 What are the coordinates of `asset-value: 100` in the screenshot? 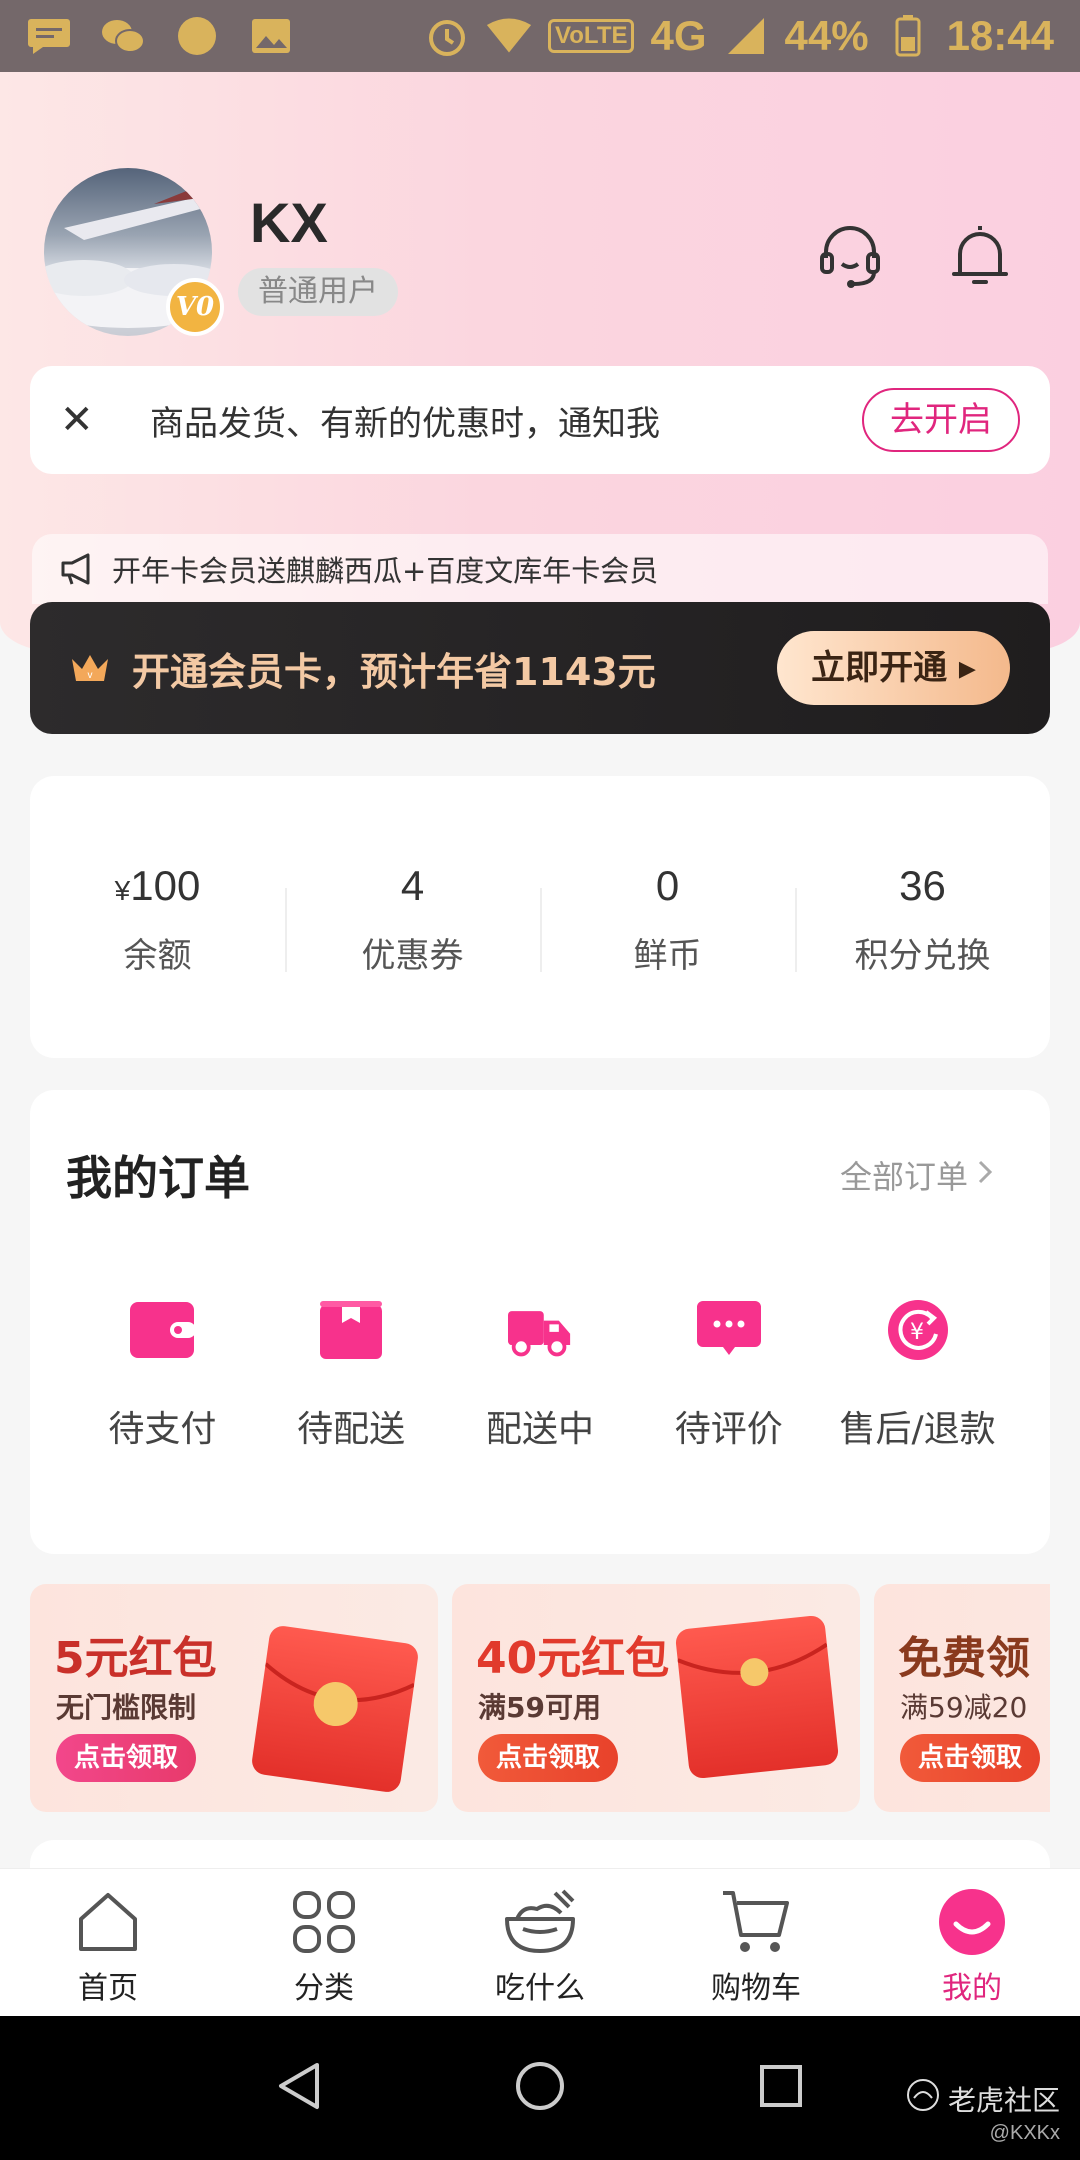 It's located at (165, 885).